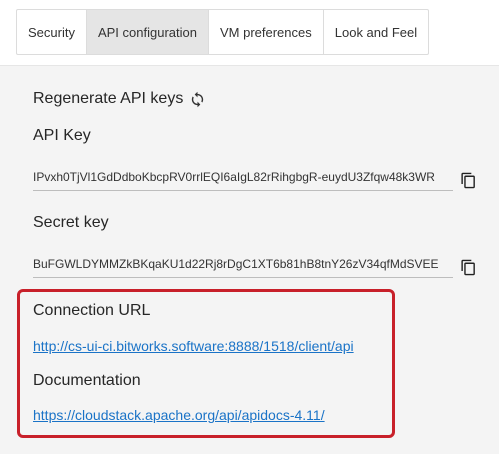 This screenshot has height=454, width=499. I want to click on tab-api-configuration: API configuration, so click(146, 32).